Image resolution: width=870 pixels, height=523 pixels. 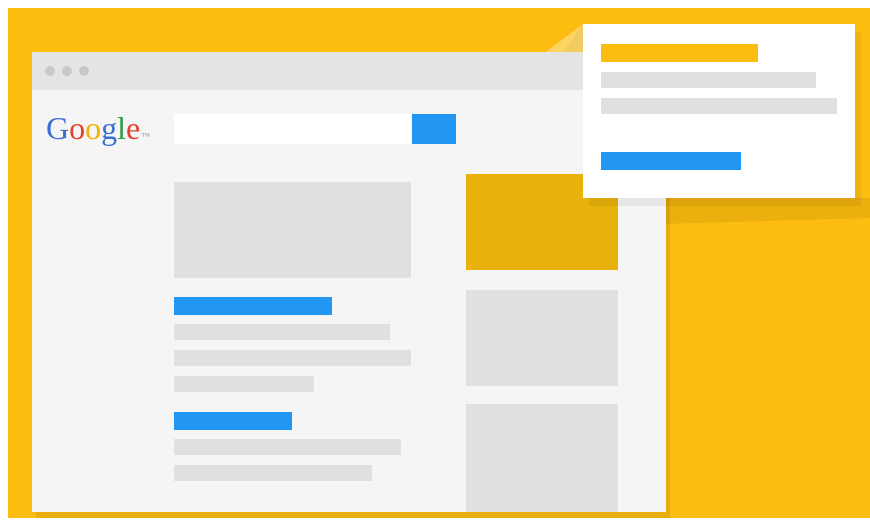 I want to click on logo-letter: g, so click(x=109, y=128).